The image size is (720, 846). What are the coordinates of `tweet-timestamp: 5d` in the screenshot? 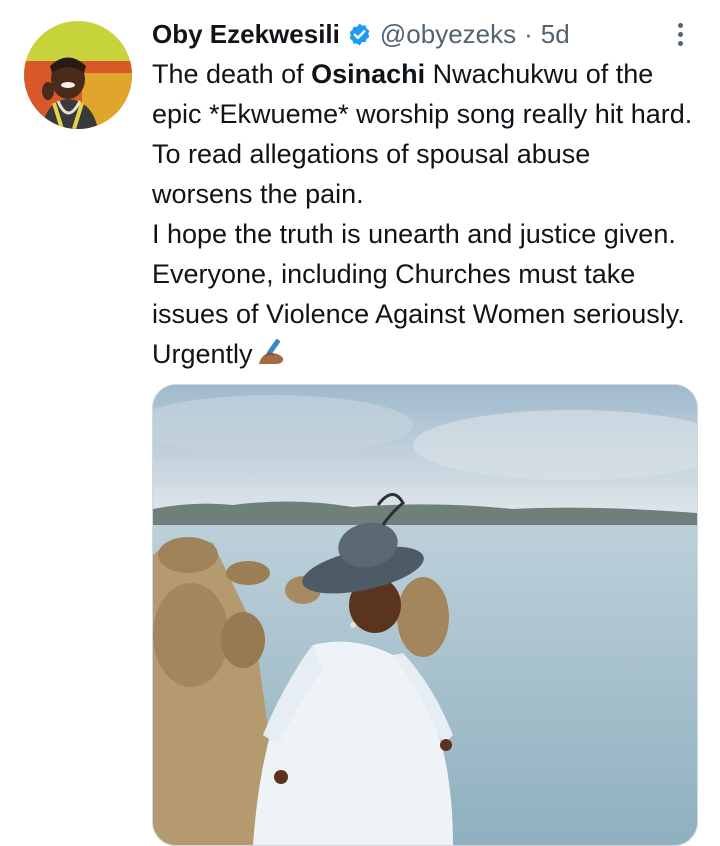 It's located at (555, 34).